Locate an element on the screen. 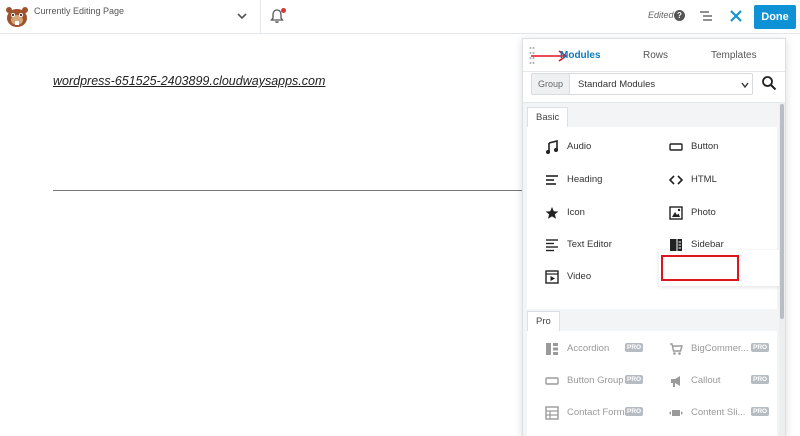 This screenshot has height=436, width=800. module-button-group: Button Group PRO is located at coordinates (595, 381).